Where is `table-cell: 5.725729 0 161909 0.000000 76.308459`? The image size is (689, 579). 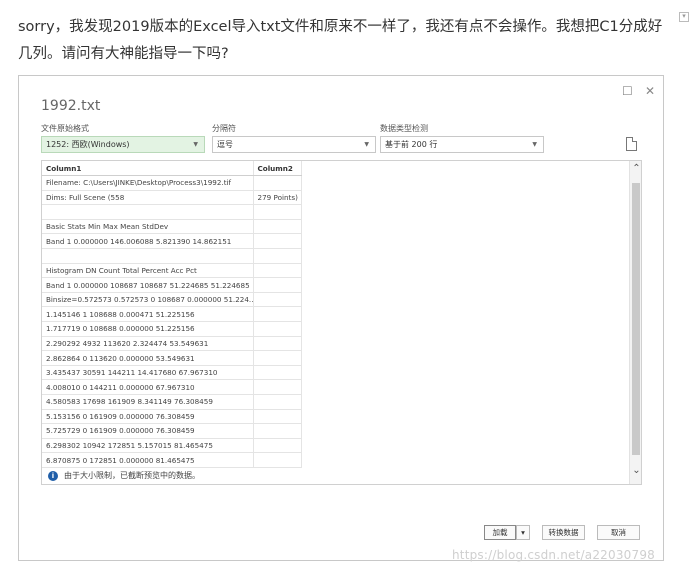
table-cell: 5.725729 0 161909 0.000000 76.308459 is located at coordinates (148, 431).